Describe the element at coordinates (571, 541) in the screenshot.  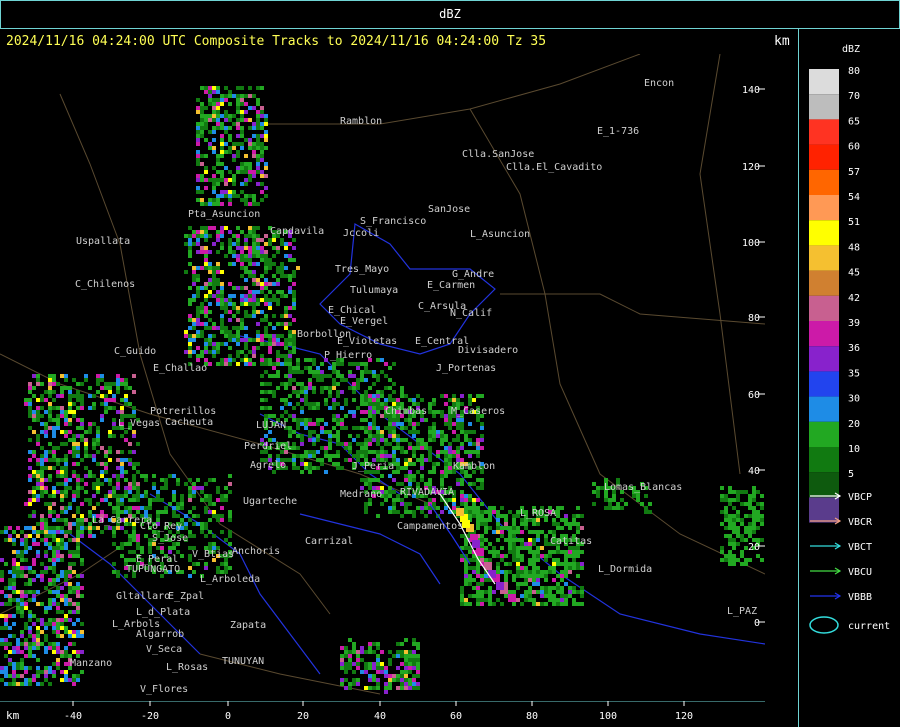
I see `place-label: Catitas` at that location.